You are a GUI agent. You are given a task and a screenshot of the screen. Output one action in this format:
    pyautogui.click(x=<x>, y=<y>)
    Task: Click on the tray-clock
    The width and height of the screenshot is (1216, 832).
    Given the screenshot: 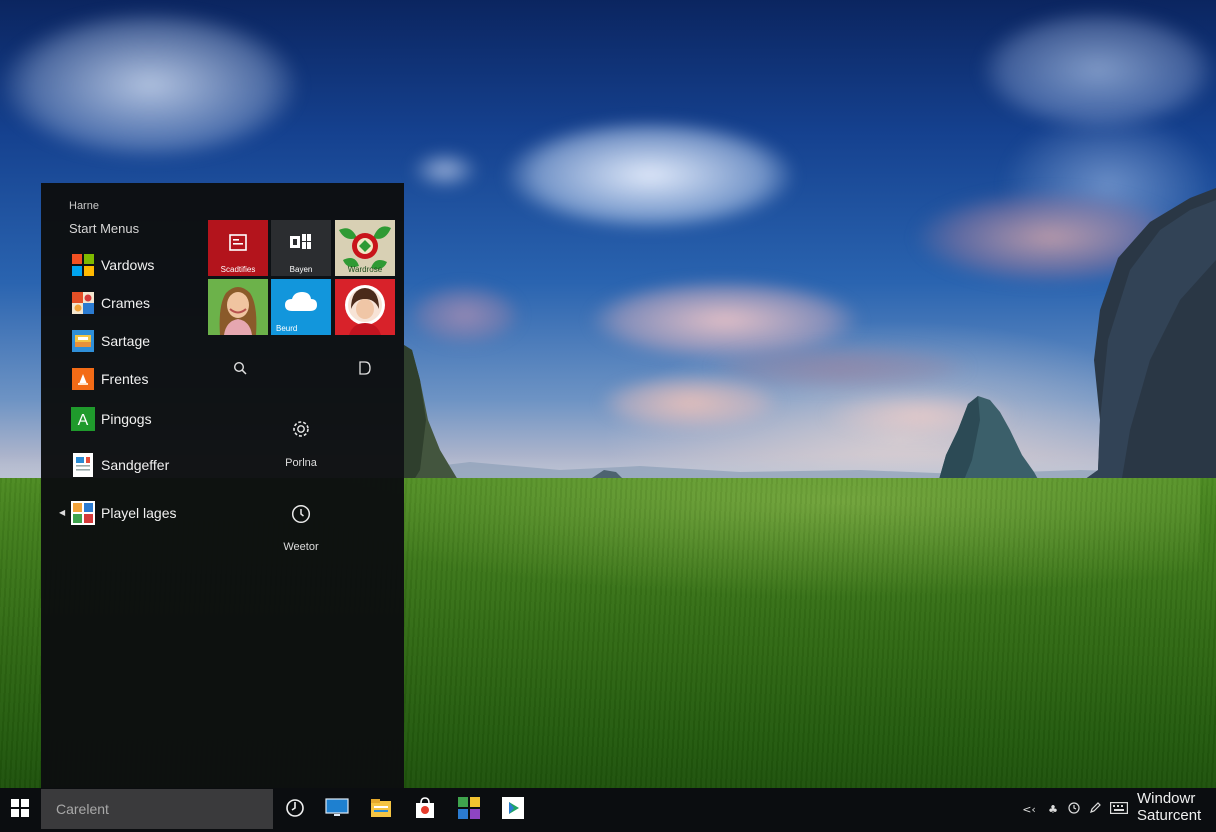 What is the action you would take?
    pyautogui.click(x=1074, y=809)
    